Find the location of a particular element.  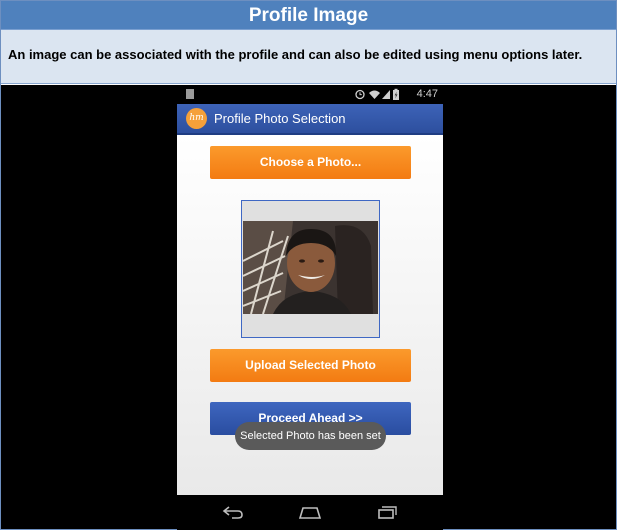

signal-icon is located at coordinates (386, 94).